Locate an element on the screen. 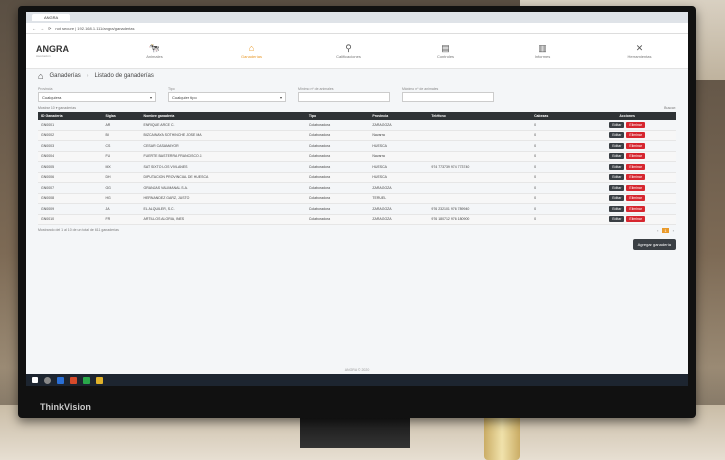 This screenshot has width=725, height=460. home-icon: ⌂ is located at coordinates (40, 76).